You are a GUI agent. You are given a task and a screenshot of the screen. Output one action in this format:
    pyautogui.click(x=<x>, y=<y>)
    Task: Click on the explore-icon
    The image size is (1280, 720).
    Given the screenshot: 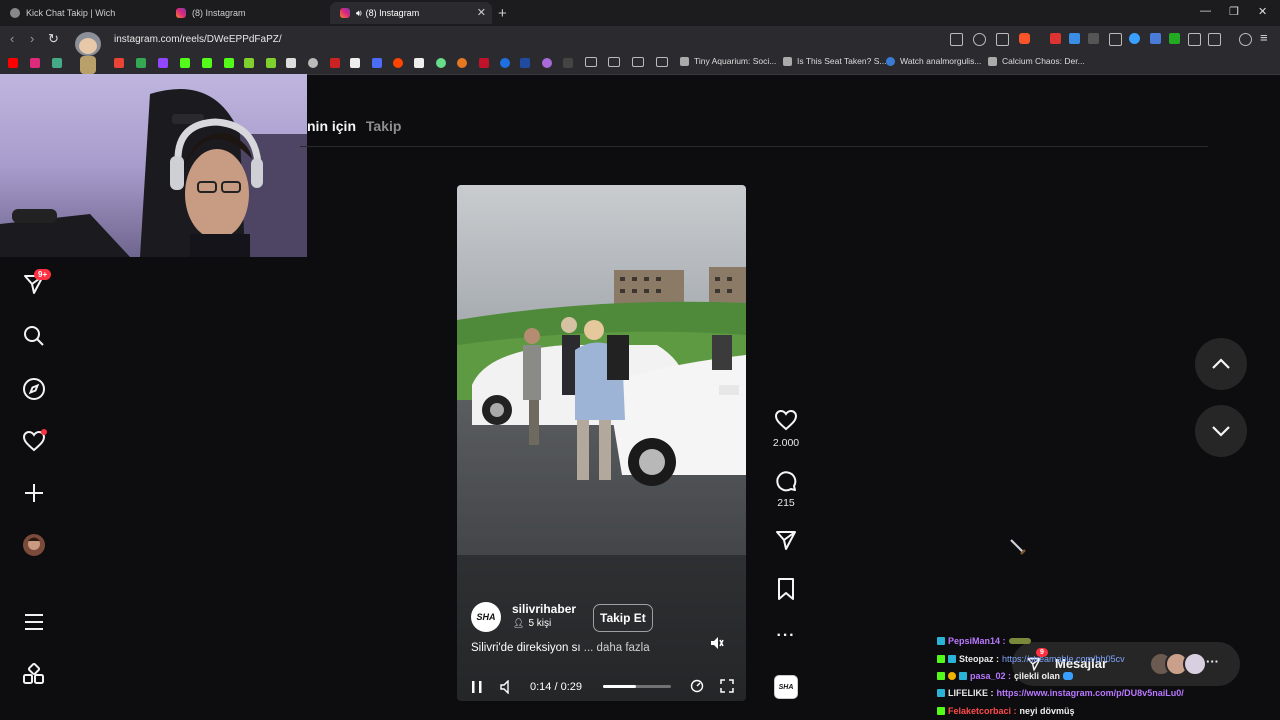 What is the action you would take?
    pyautogui.click(x=34, y=389)
    